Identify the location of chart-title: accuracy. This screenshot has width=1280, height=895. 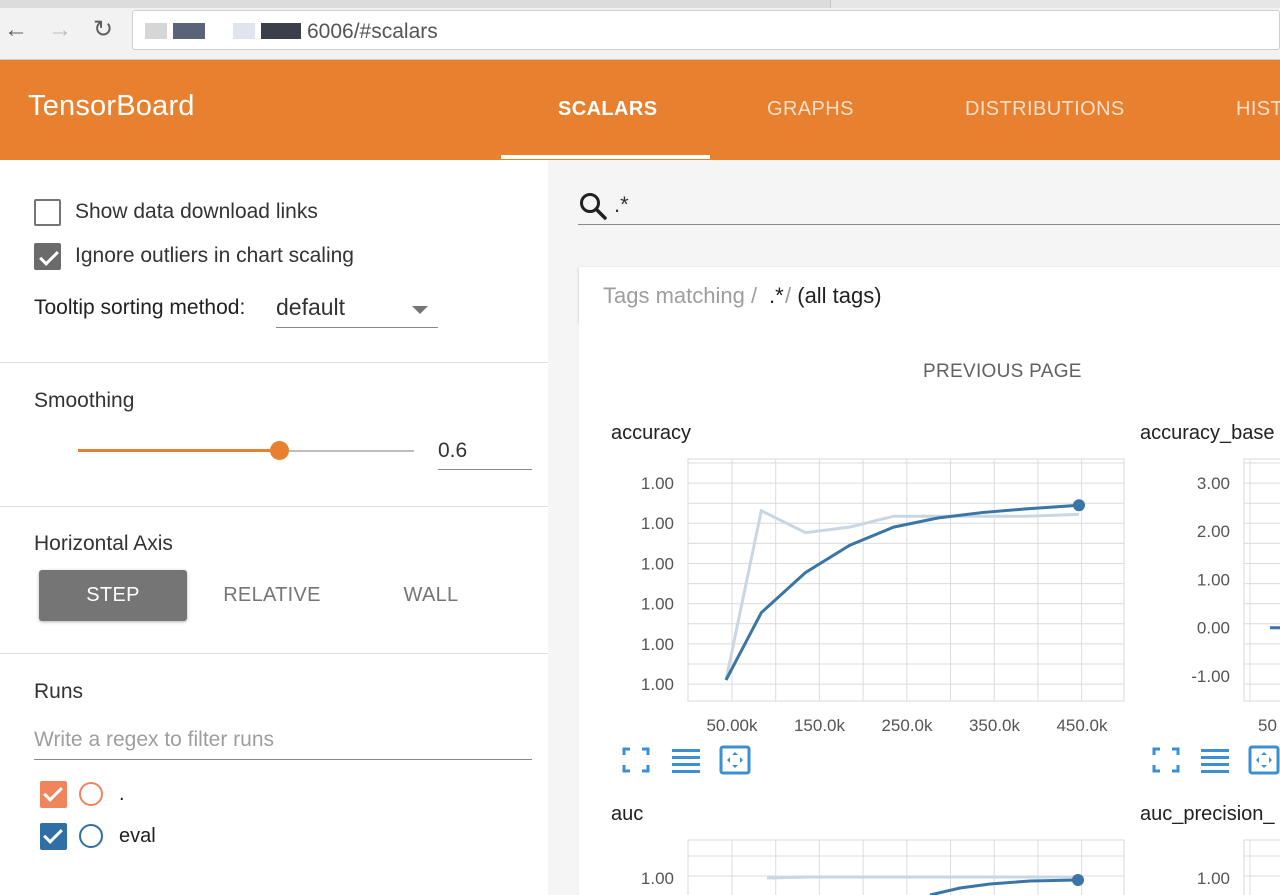
(651, 433).